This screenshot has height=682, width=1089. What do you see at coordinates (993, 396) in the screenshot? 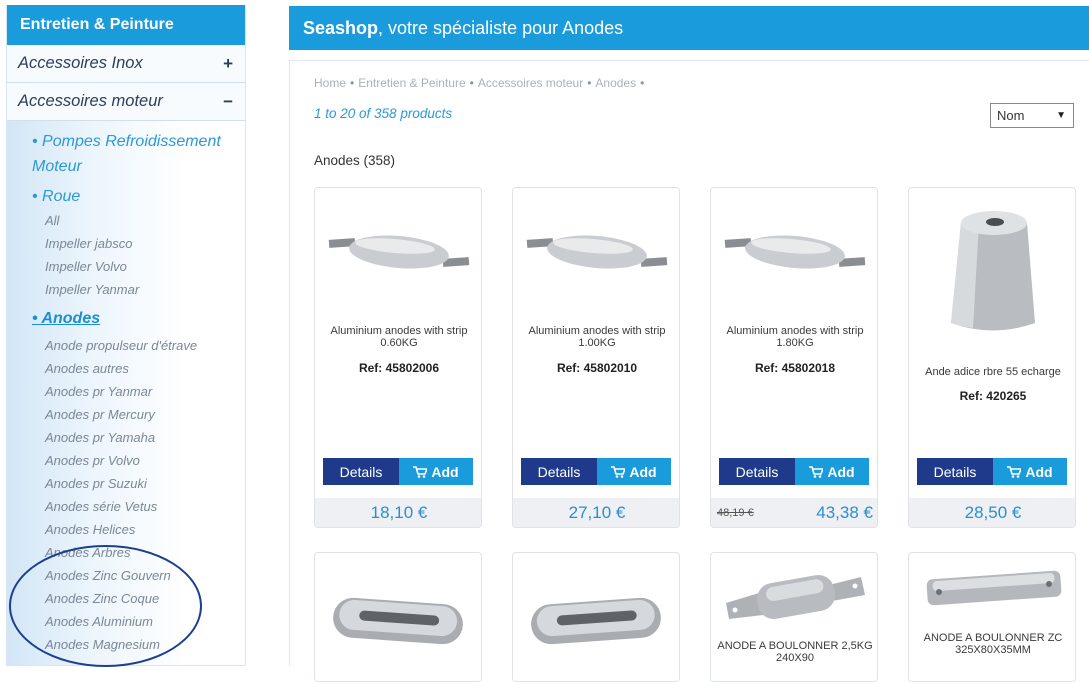
I see `product-ref: Ref: 420265` at bounding box center [993, 396].